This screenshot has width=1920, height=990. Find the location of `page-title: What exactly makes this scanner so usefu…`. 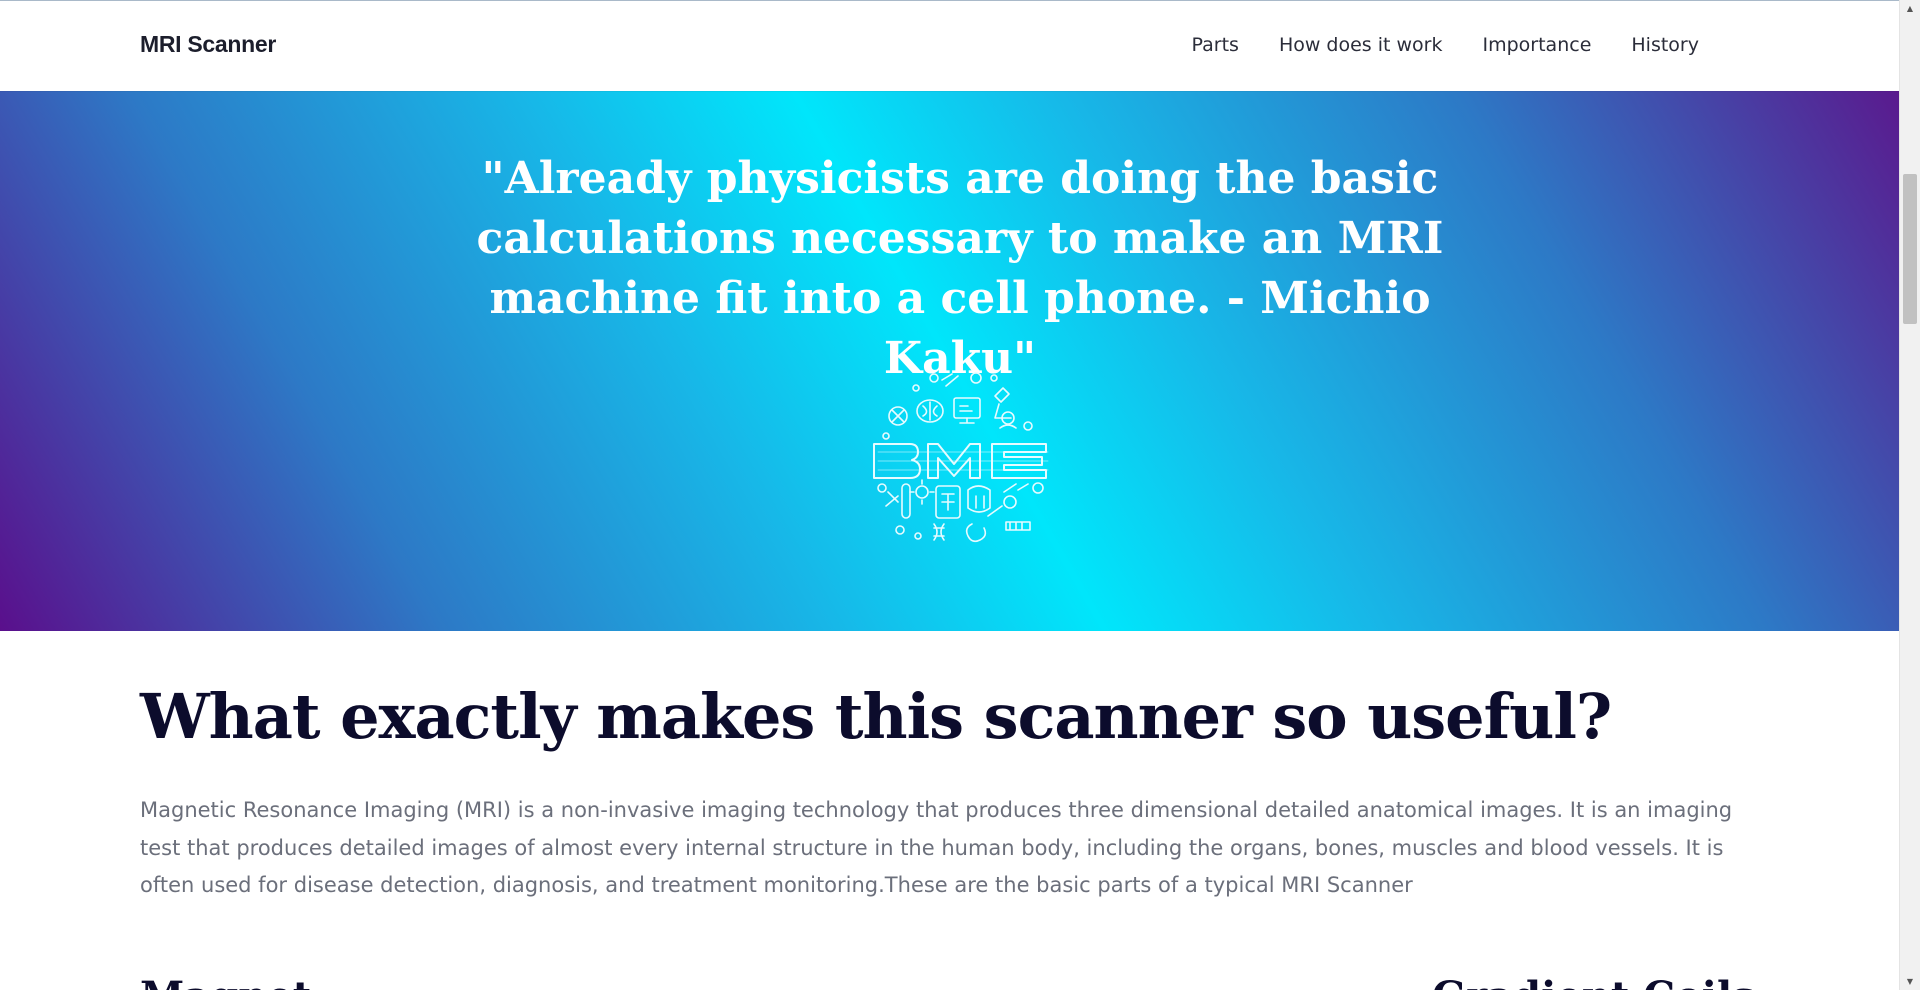

page-title: What exactly makes this scanner so usefu… is located at coordinates (876, 716).